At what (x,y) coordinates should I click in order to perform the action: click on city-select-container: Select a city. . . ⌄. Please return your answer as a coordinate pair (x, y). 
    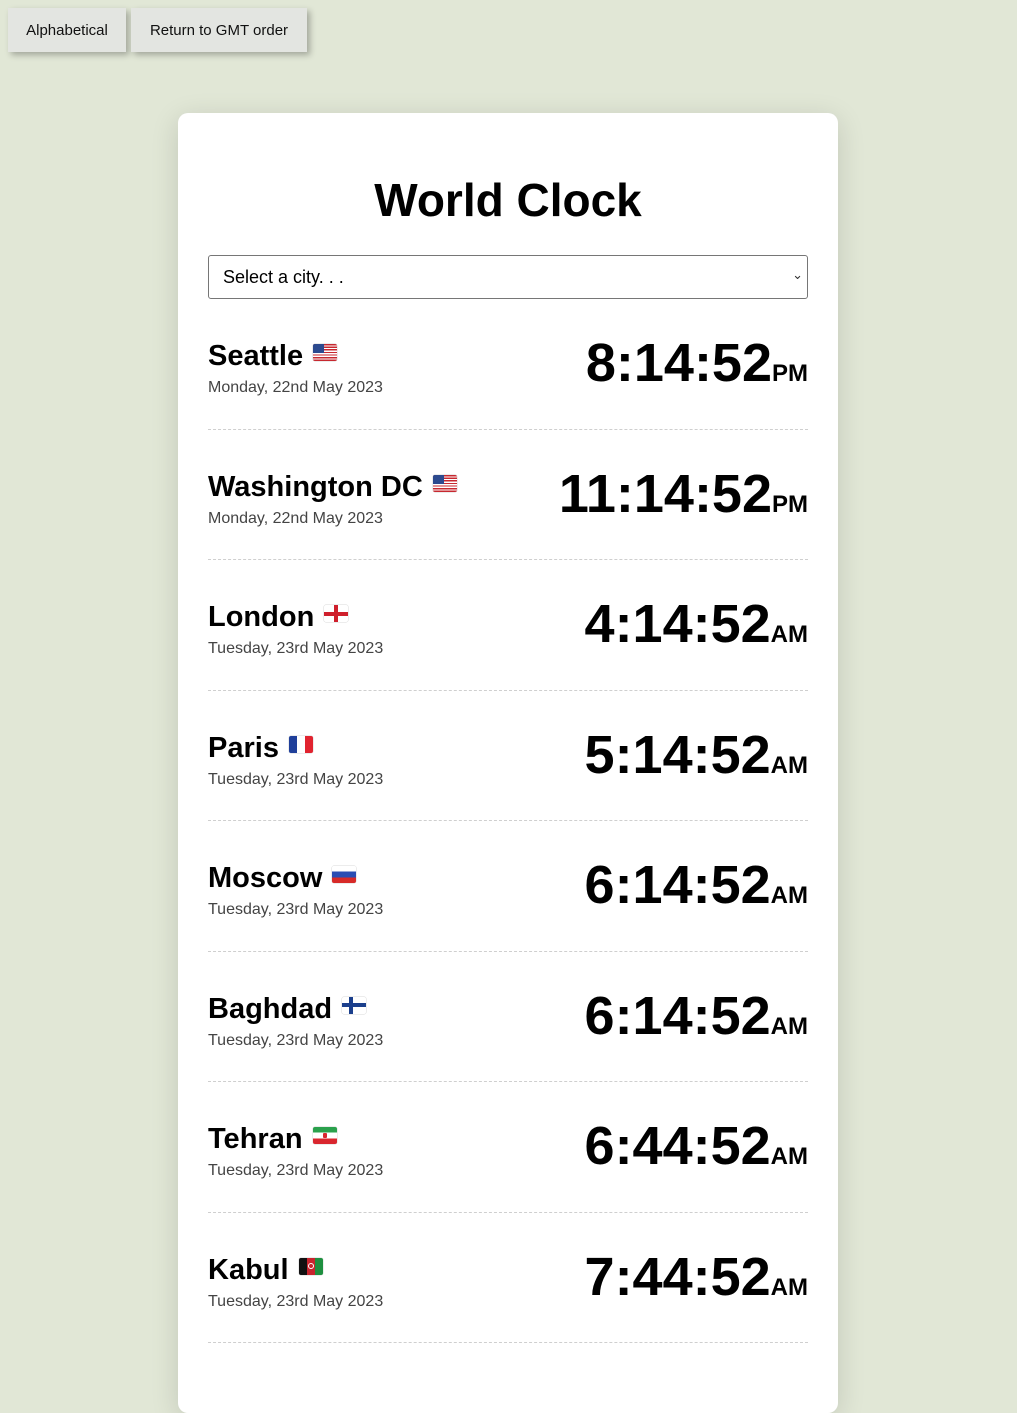
    Looking at the image, I should click on (508, 277).